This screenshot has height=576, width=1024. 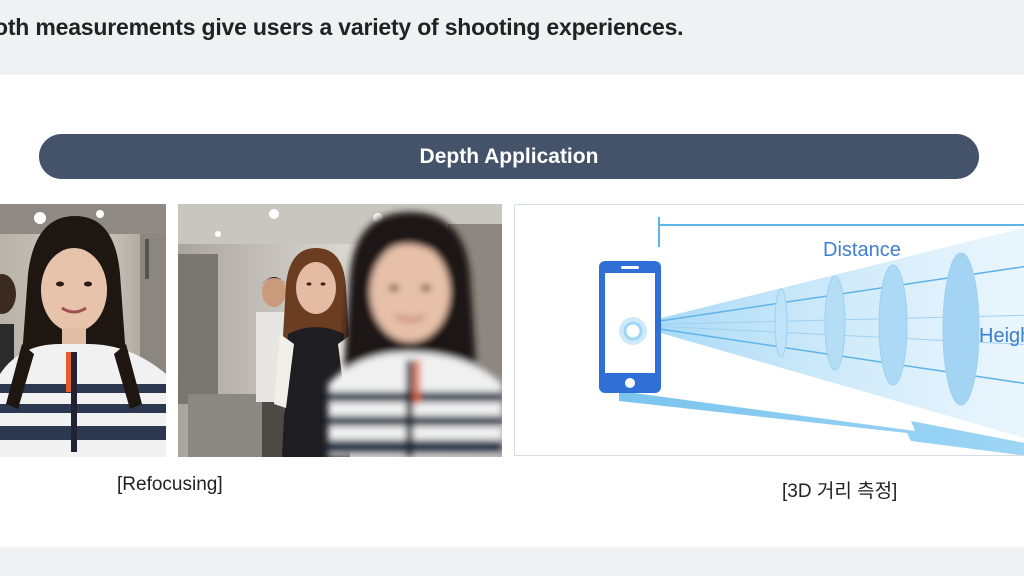 I want to click on bottom-band, so click(x=512, y=561).